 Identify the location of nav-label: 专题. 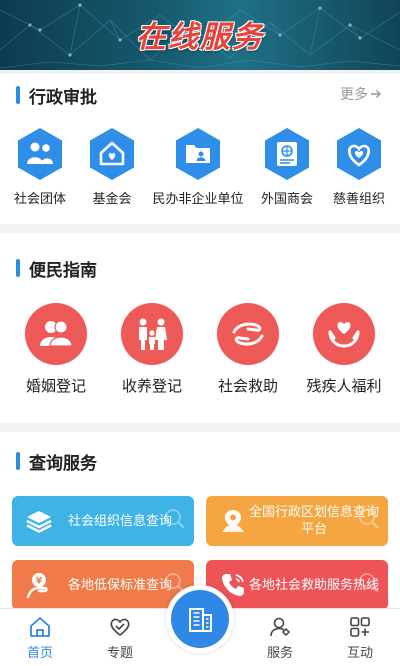
(119, 653).